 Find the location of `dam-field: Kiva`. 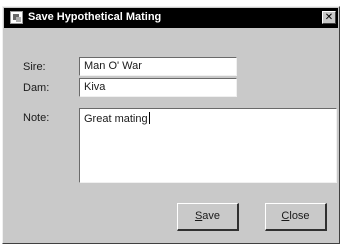

dam-field: Kiva is located at coordinates (158, 87).